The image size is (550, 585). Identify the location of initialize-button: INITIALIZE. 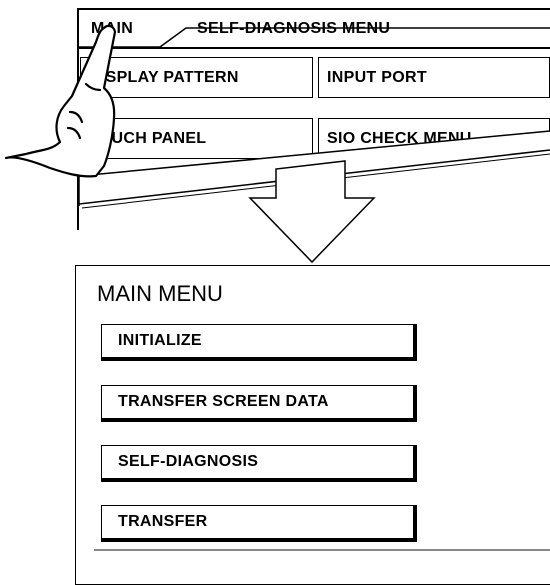
(259, 342).